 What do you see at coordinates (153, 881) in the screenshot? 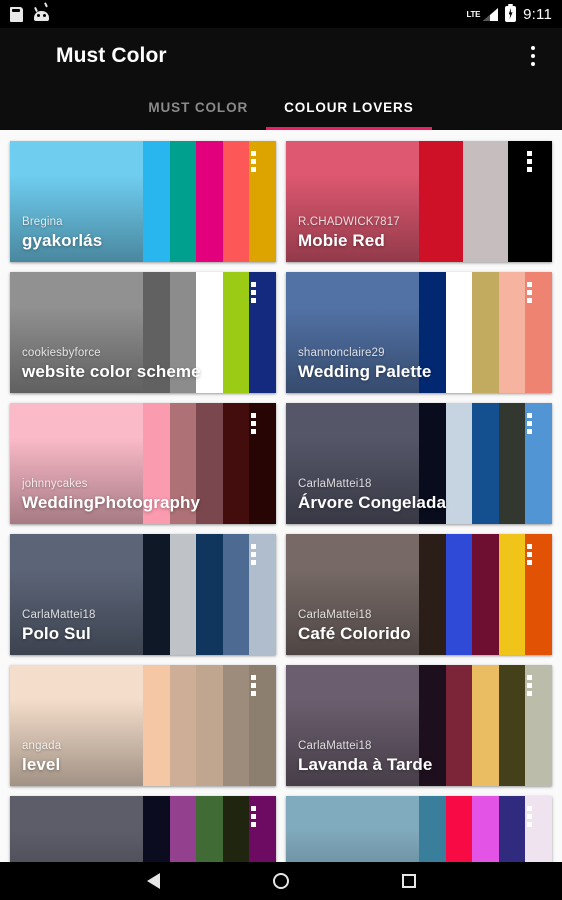
I see `back-triangle-icon` at bounding box center [153, 881].